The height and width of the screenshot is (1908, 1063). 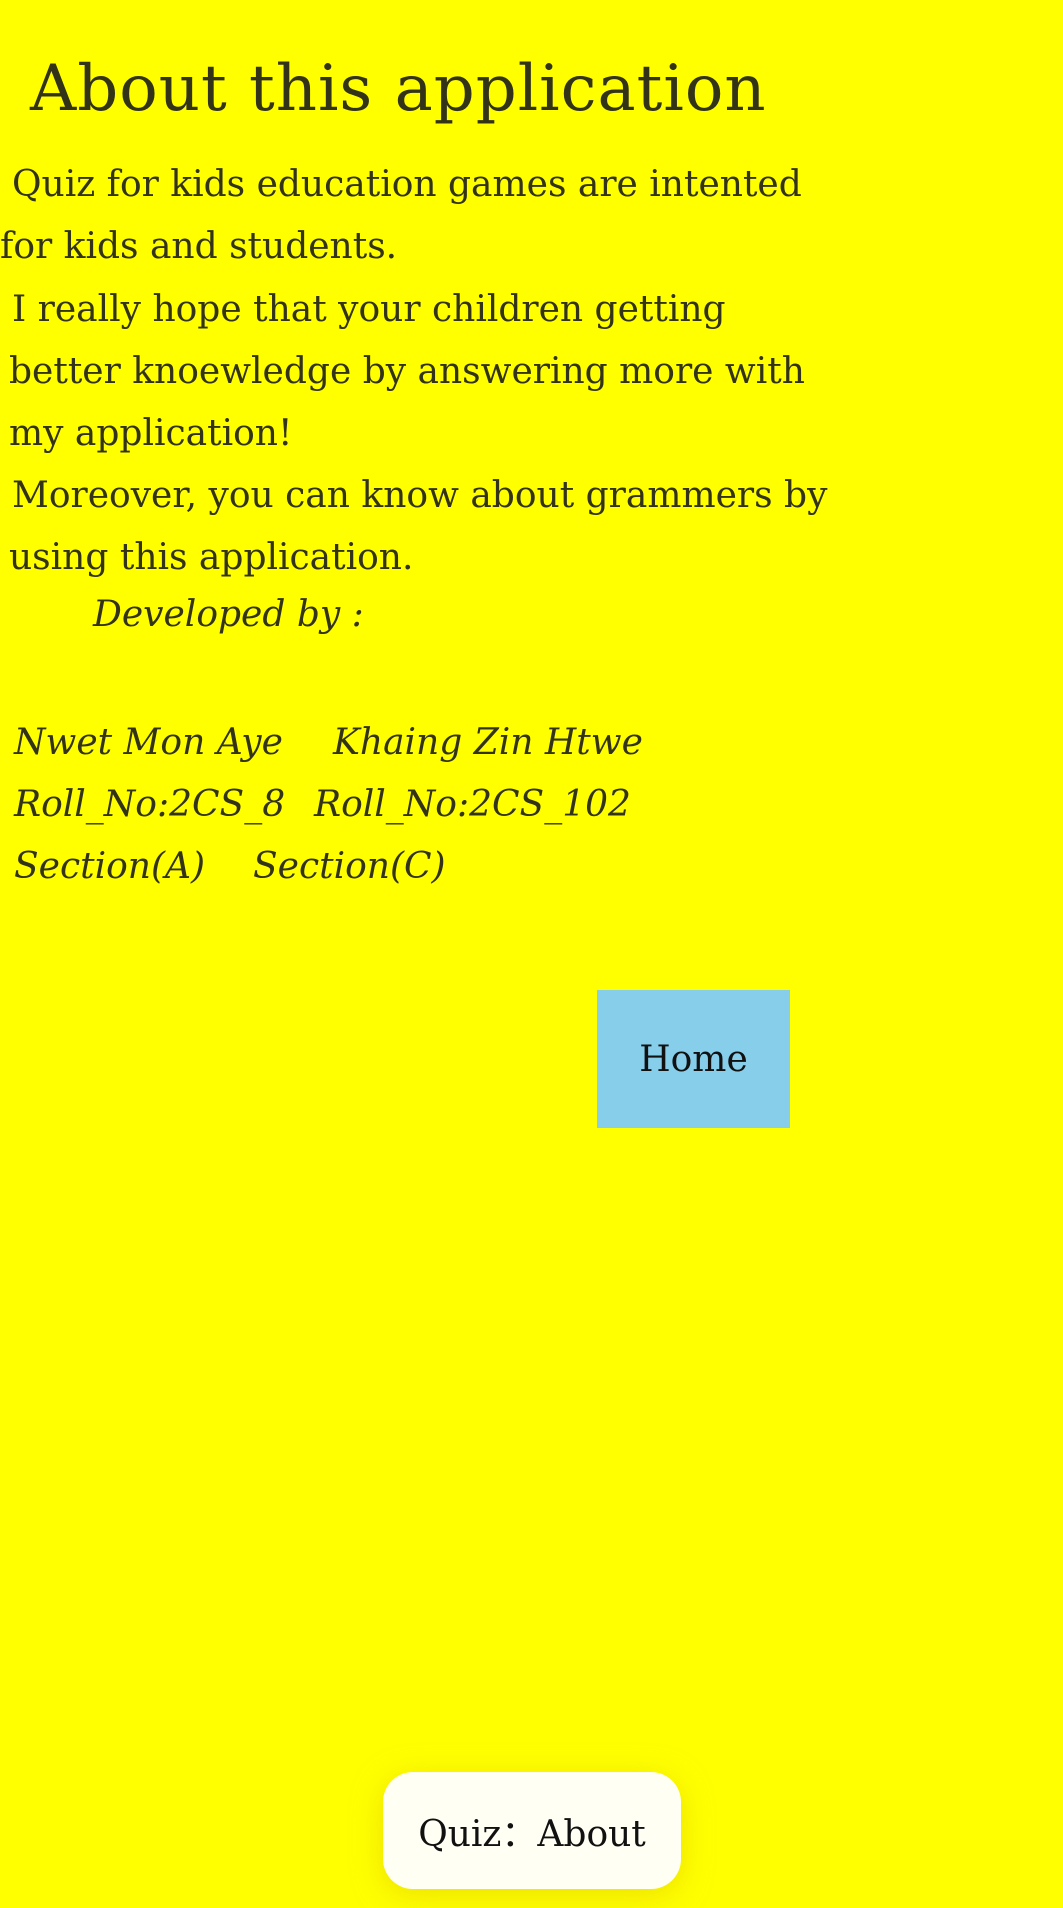 I want to click on description-line: my application!, so click(x=151, y=433).